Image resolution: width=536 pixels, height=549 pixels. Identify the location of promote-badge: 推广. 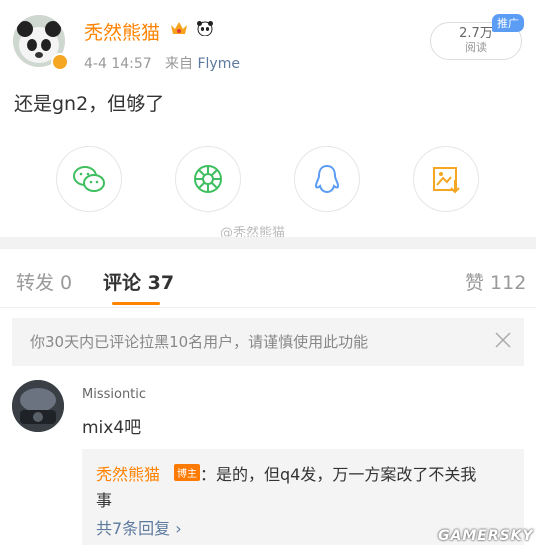
(508, 23).